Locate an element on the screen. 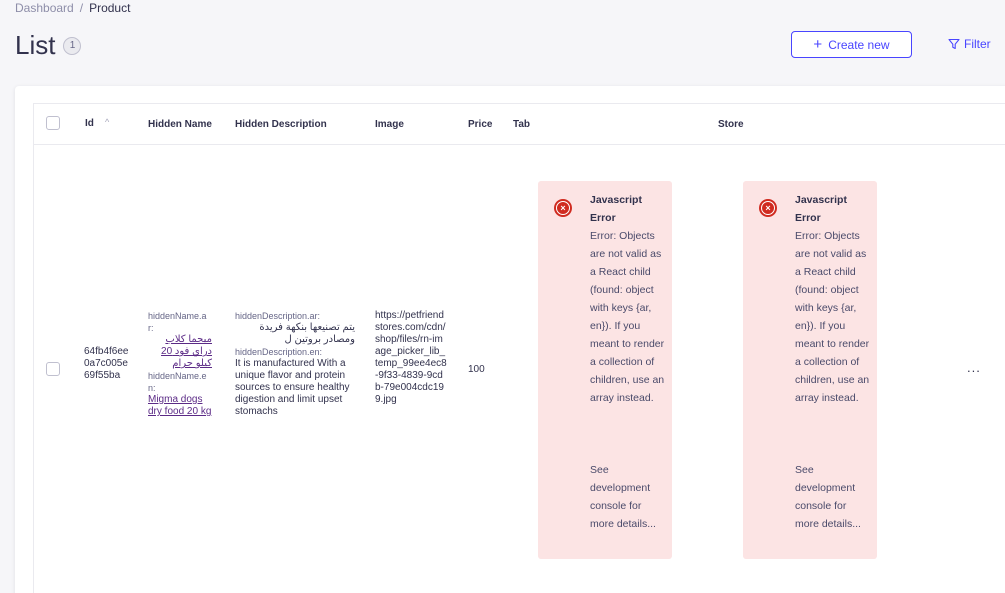 Image resolution: width=1005 pixels, height=593 pixels. page-title: List is located at coordinates (35, 45).